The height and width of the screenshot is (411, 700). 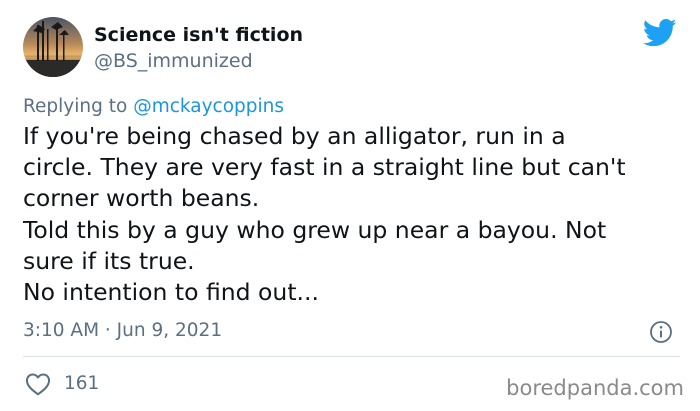 I want to click on twitter-bird-icon, so click(x=659, y=33).